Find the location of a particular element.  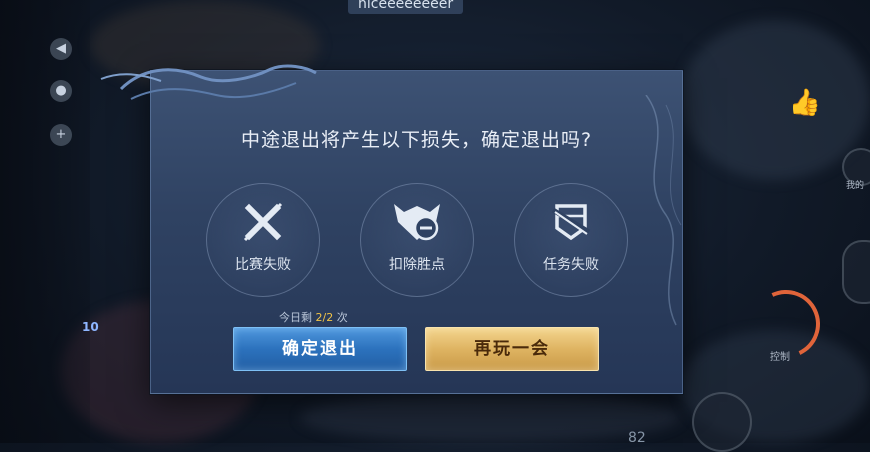

cross-icon is located at coordinates (263, 222).